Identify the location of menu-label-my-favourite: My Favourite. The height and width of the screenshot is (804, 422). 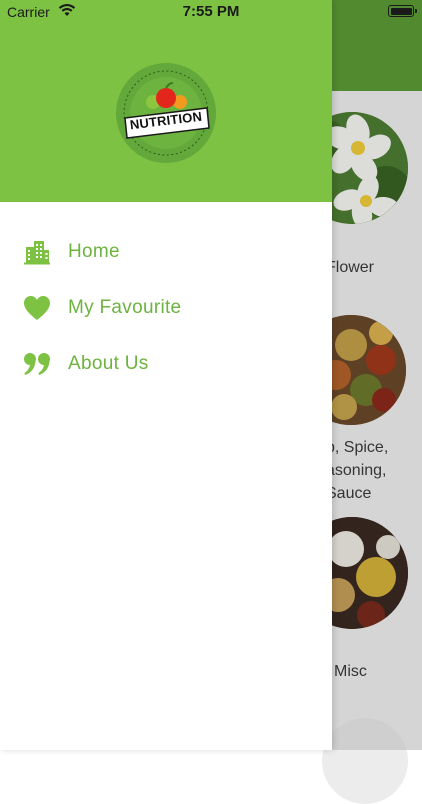
(125, 307).